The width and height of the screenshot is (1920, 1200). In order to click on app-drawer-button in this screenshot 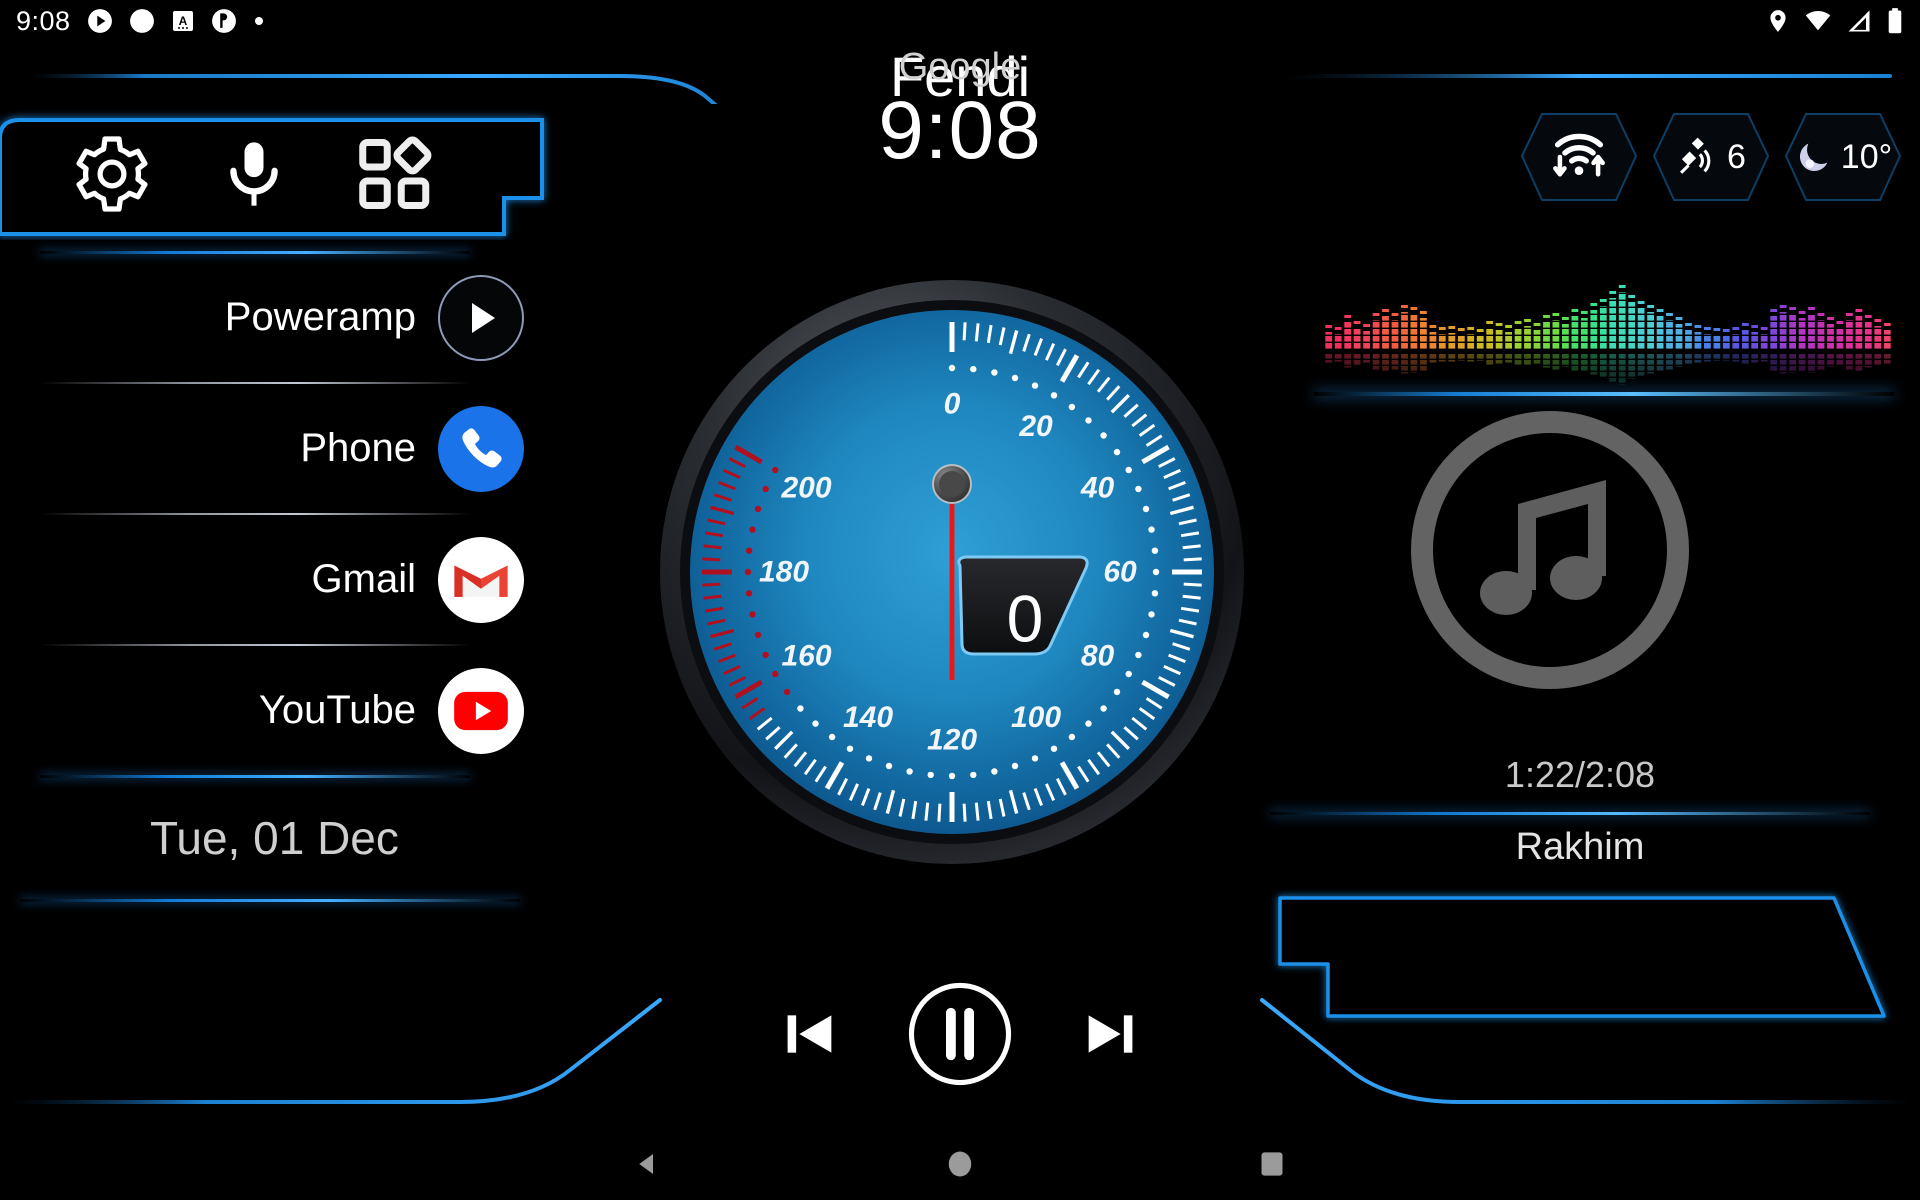, I will do `click(396, 176)`.